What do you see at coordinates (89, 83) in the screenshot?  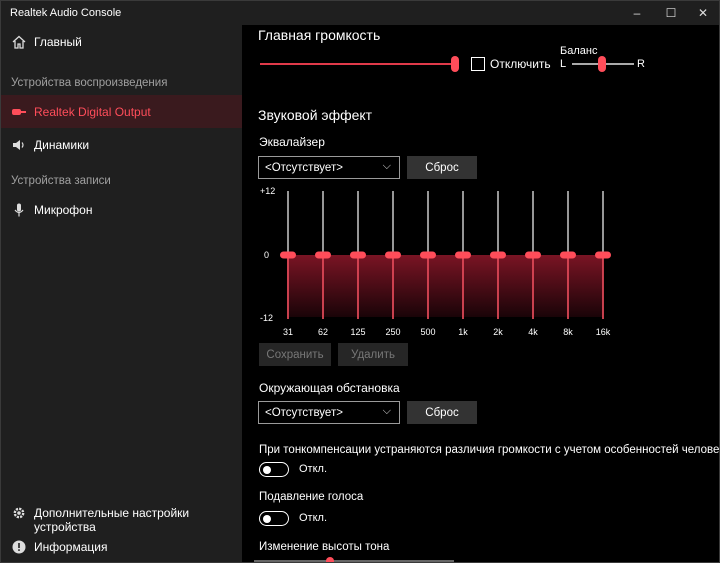 I see `playback-devices-header: Устройства воспроизведения` at bounding box center [89, 83].